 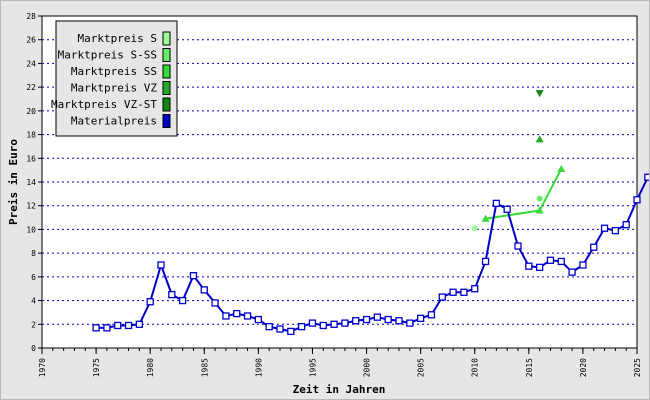 I want to click on x-tick-label-1970: 1970, so click(x=42, y=367).